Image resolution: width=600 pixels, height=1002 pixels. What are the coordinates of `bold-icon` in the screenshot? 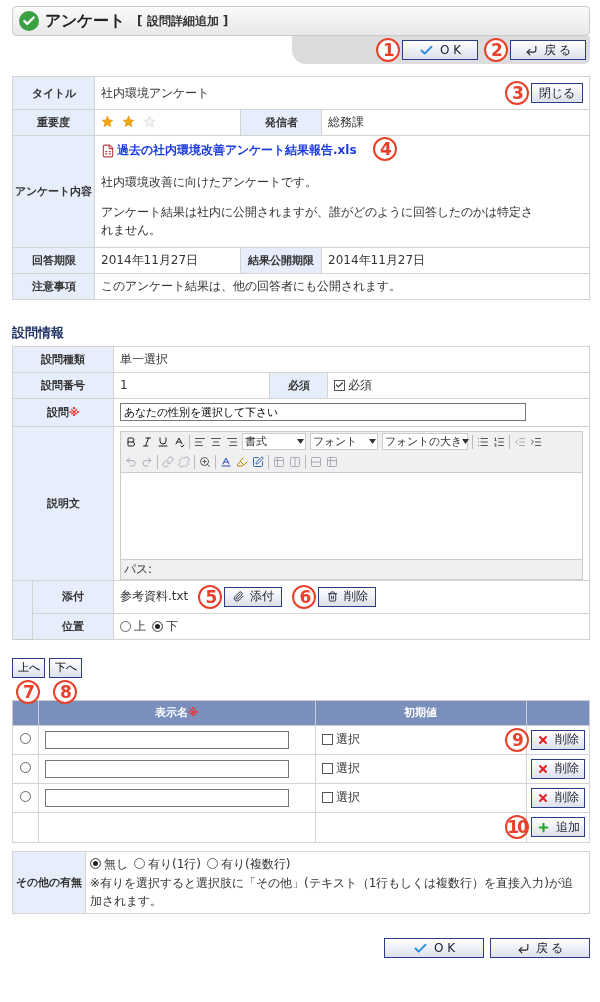 It's located at (131, 441).